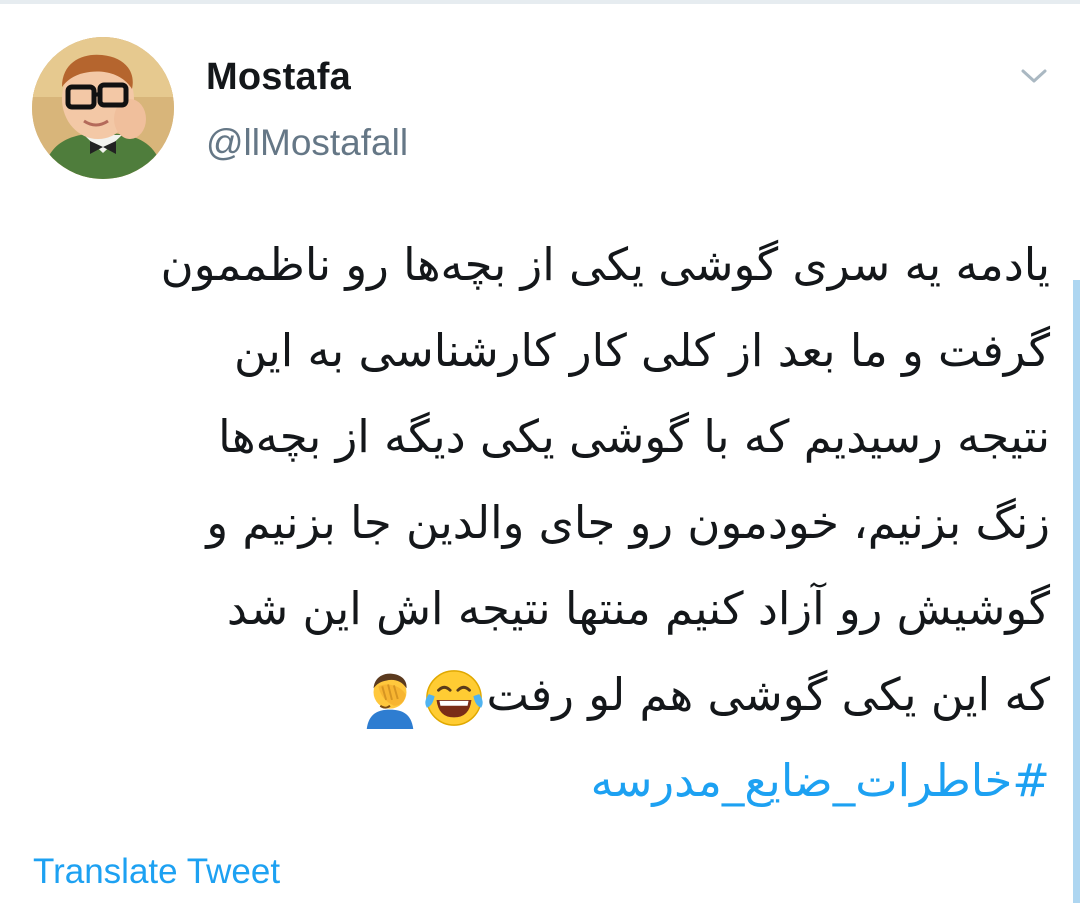 Image resolution: width=1080 pixels, height=903 pixels. I want to click on author-display-name: Mostafa, so click(278, 77).